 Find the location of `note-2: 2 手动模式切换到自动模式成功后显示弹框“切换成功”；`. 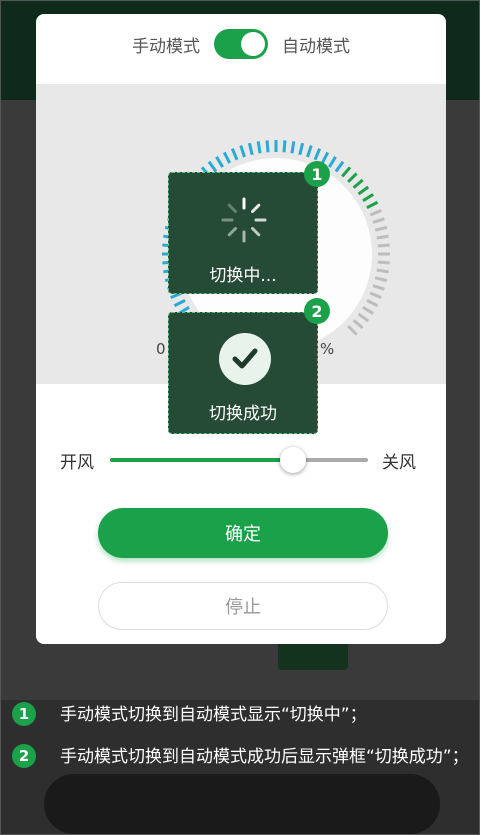

note-2: 2 手动模式切换到自动模式成功后显示弹框“切换成功”； is located at coordinates (240, 757).